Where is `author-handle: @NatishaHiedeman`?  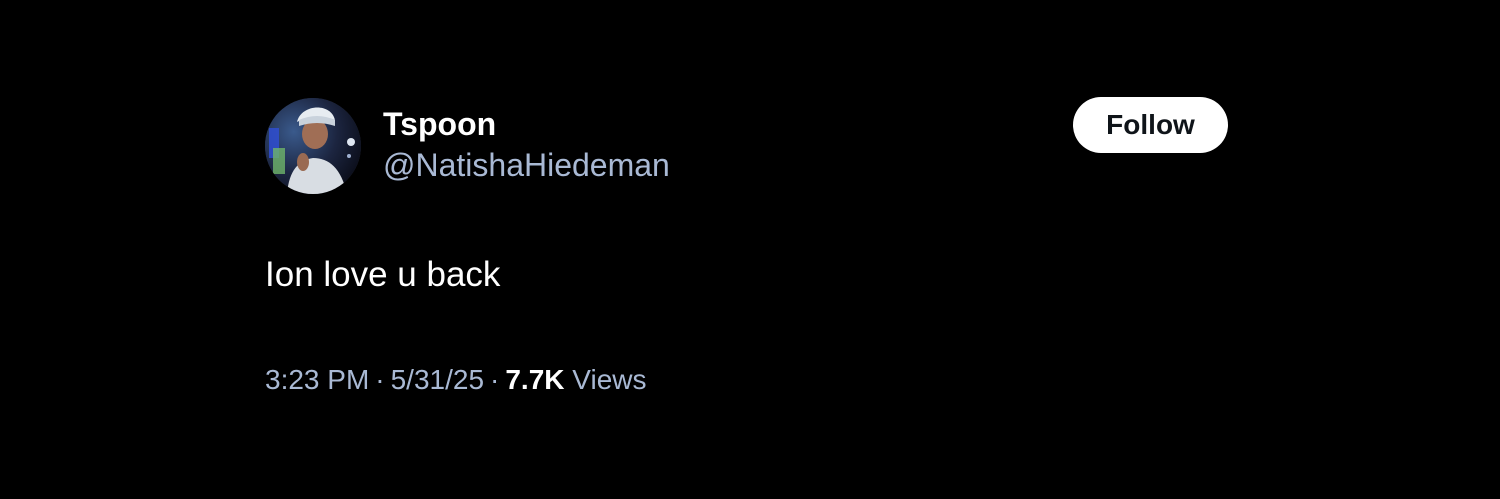 author-handle: @NatishaHiedeman is located at coordinates (526, 165).